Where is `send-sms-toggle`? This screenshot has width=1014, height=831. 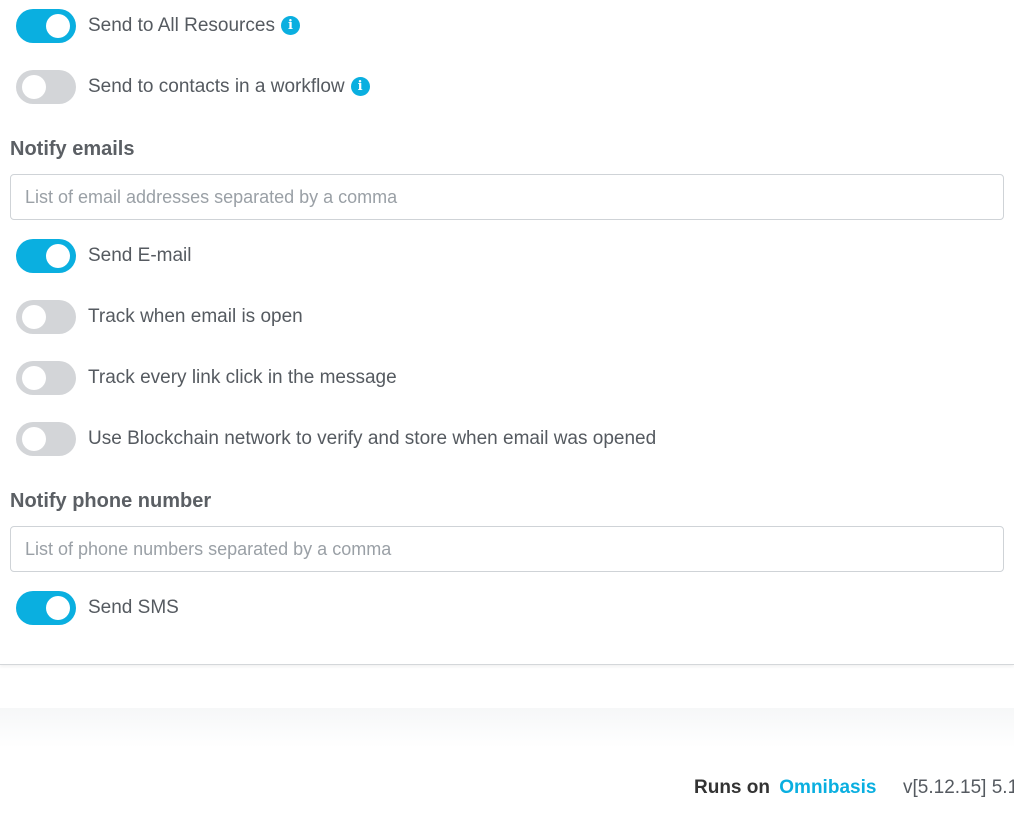
send-sms-toggle is located at coordinates (46, 608).